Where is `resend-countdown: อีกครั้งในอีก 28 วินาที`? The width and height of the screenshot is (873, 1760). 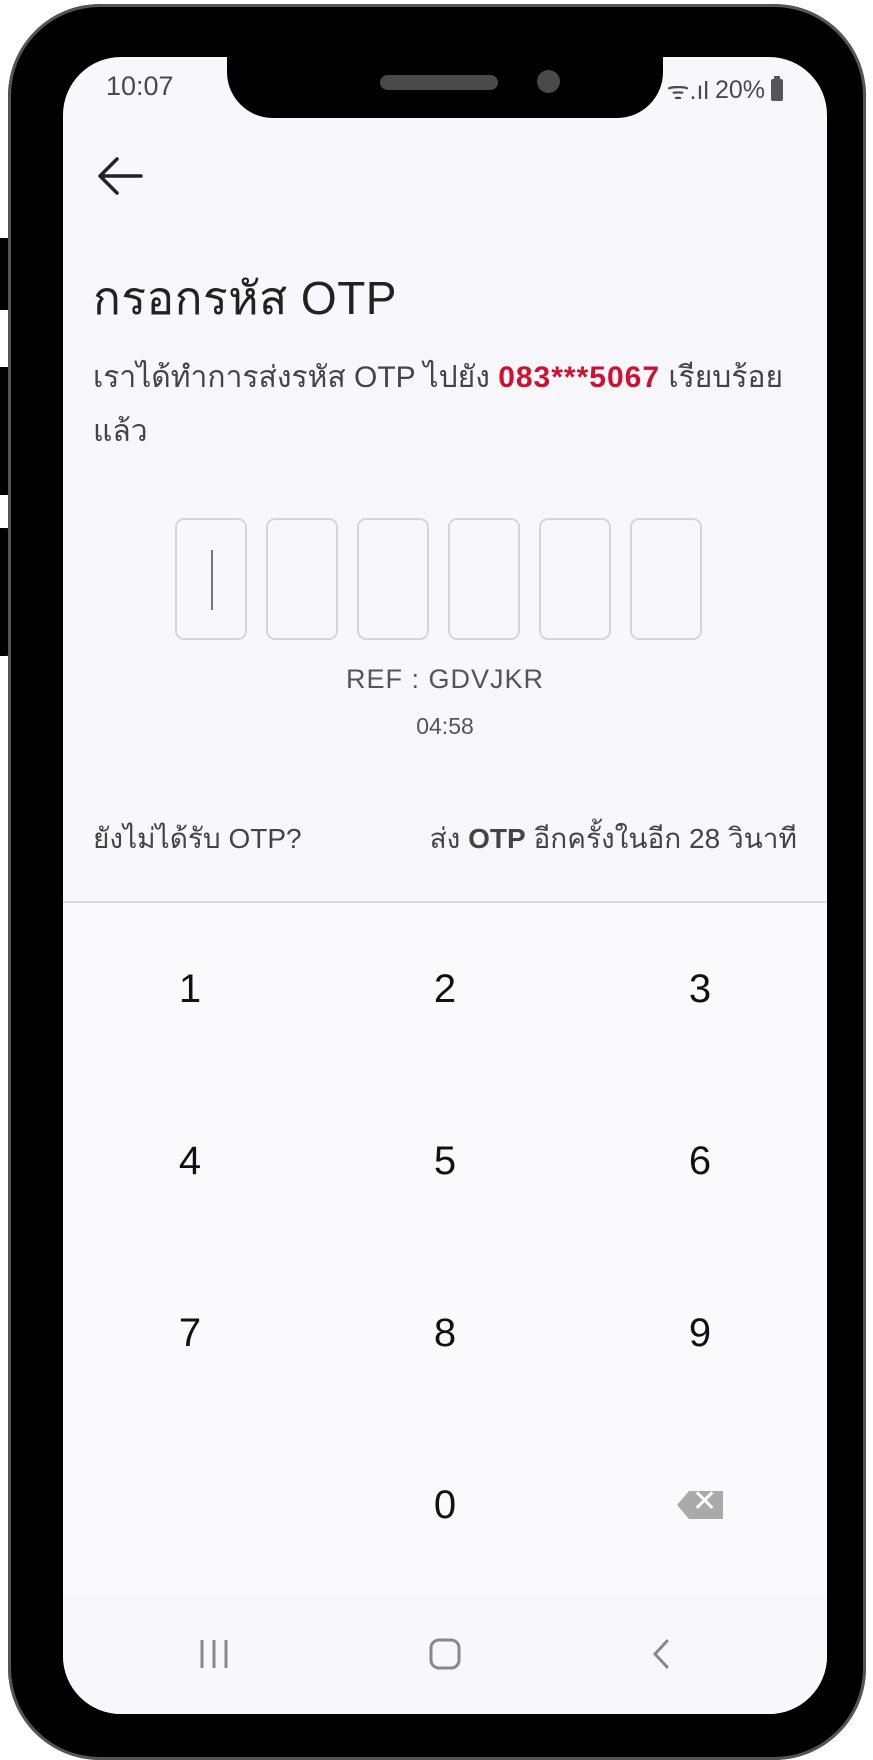
resend-countdown: อีกครั้งในอีก 28 วินาที is located at coordinates (661, 838).